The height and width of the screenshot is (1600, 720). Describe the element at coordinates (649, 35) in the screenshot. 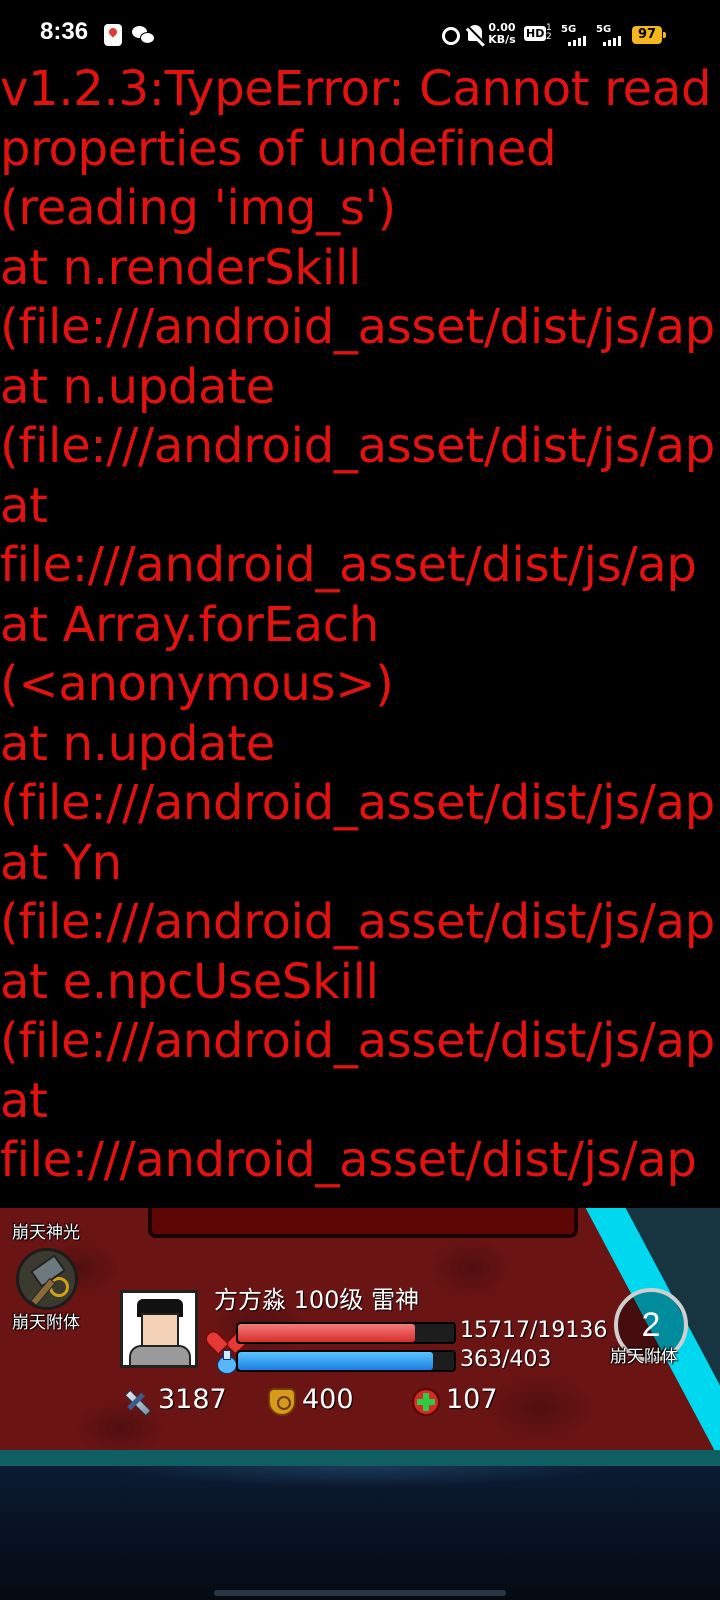

I see `battery-icon: 97` at that location.